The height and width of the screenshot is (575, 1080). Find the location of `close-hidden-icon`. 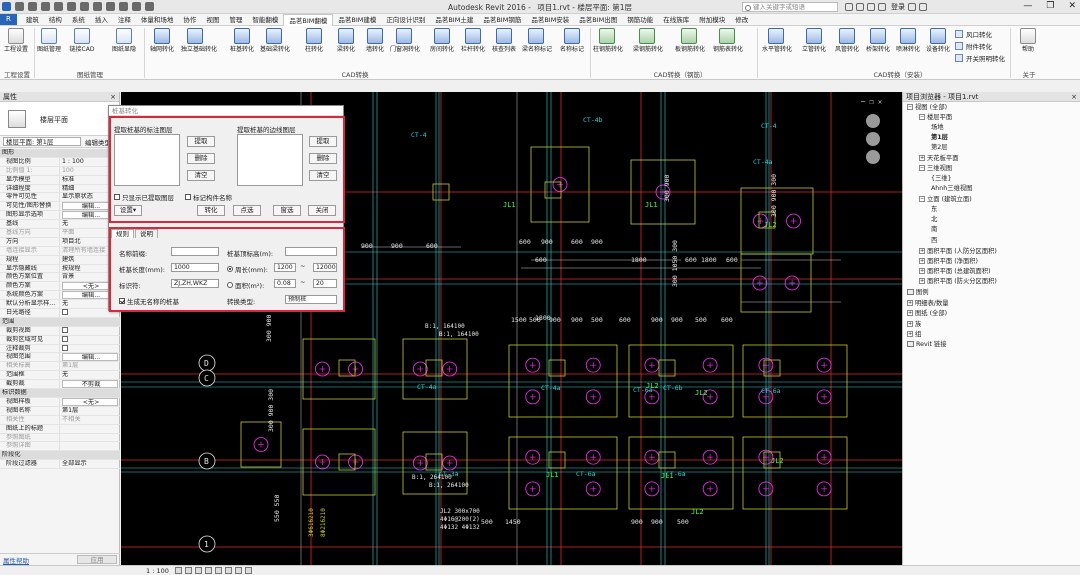

close-hidden-icon is located at coordinates (149, 6).